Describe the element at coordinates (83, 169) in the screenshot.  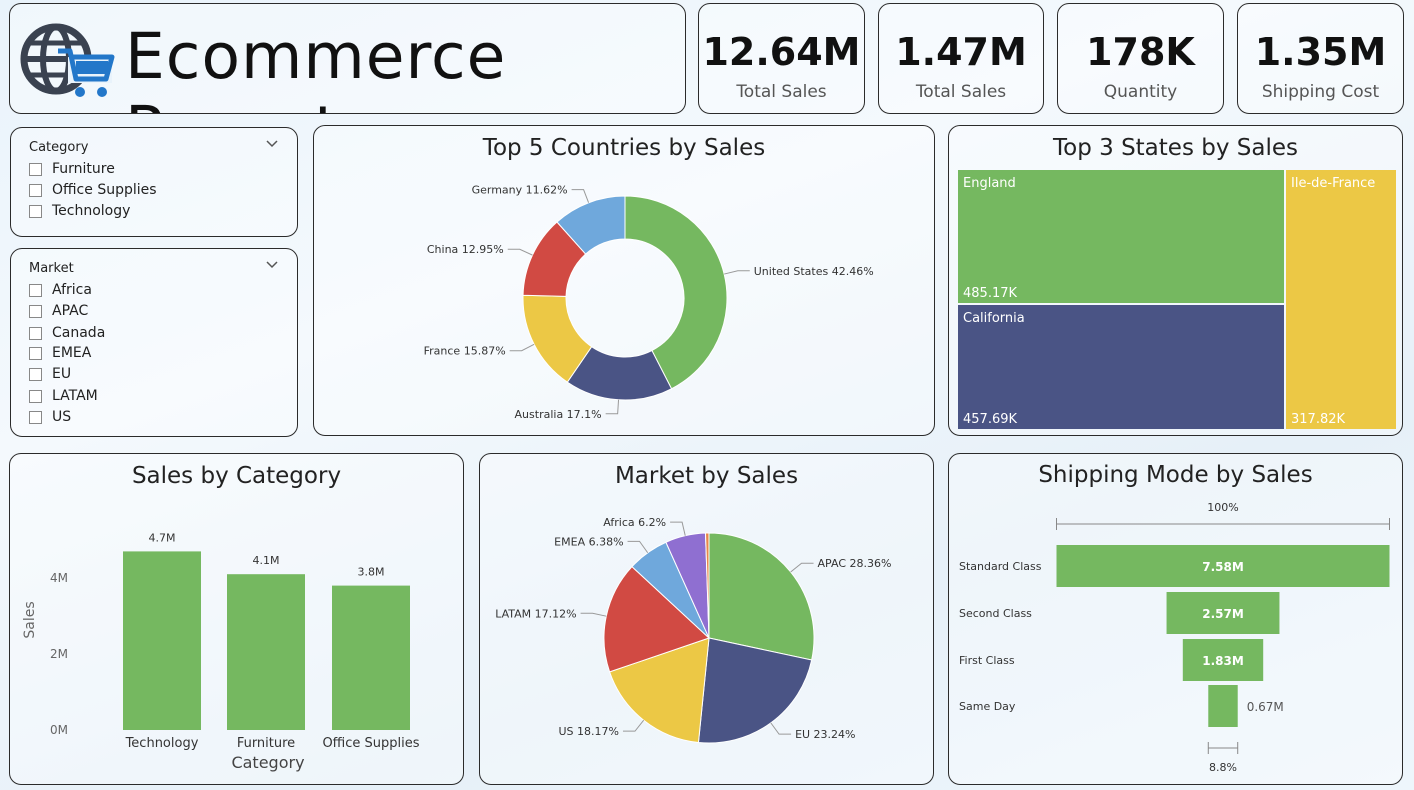
I see `option-label: Furniture` at that location.